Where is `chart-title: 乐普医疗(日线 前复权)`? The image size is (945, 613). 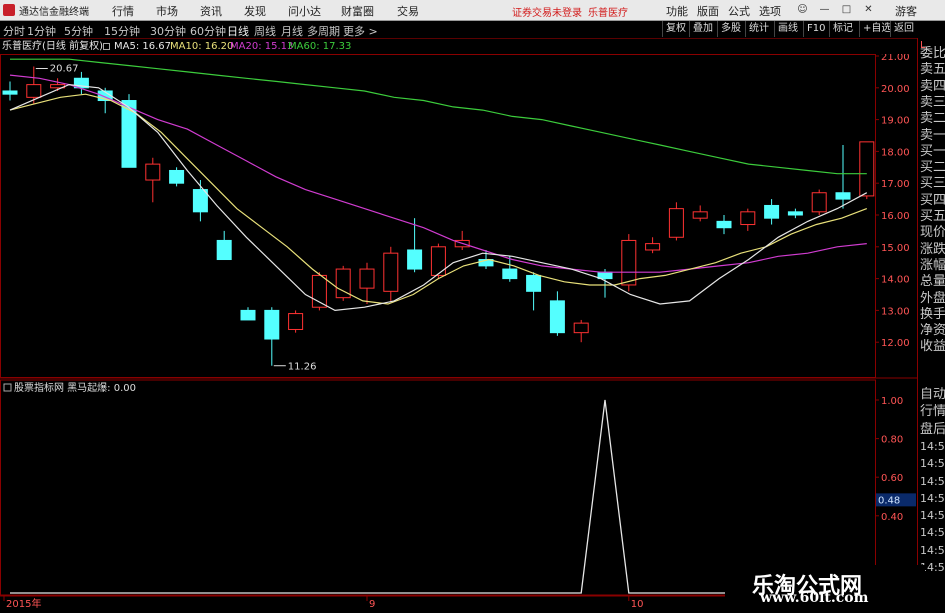
chart-title: 乐普医疗(日线 前复权) is located at coordinates (52, 46).